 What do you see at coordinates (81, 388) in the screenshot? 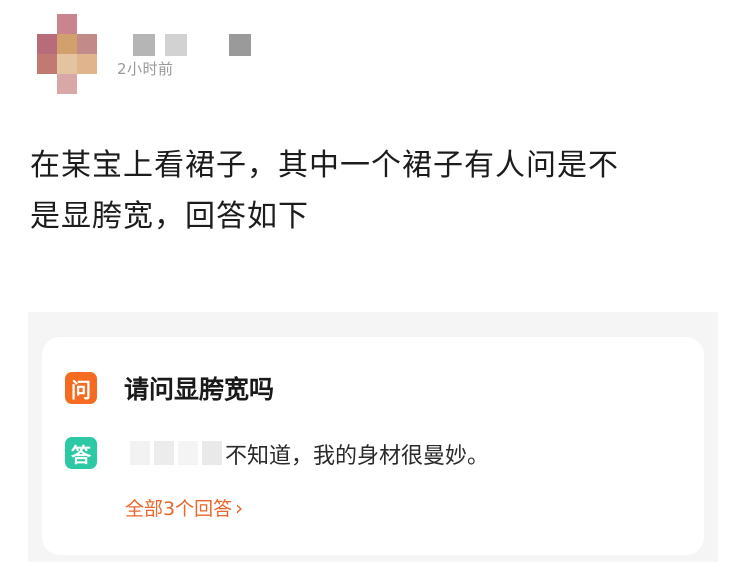
I see `question-badge-icon: 问` at bounding box center [81, 388].